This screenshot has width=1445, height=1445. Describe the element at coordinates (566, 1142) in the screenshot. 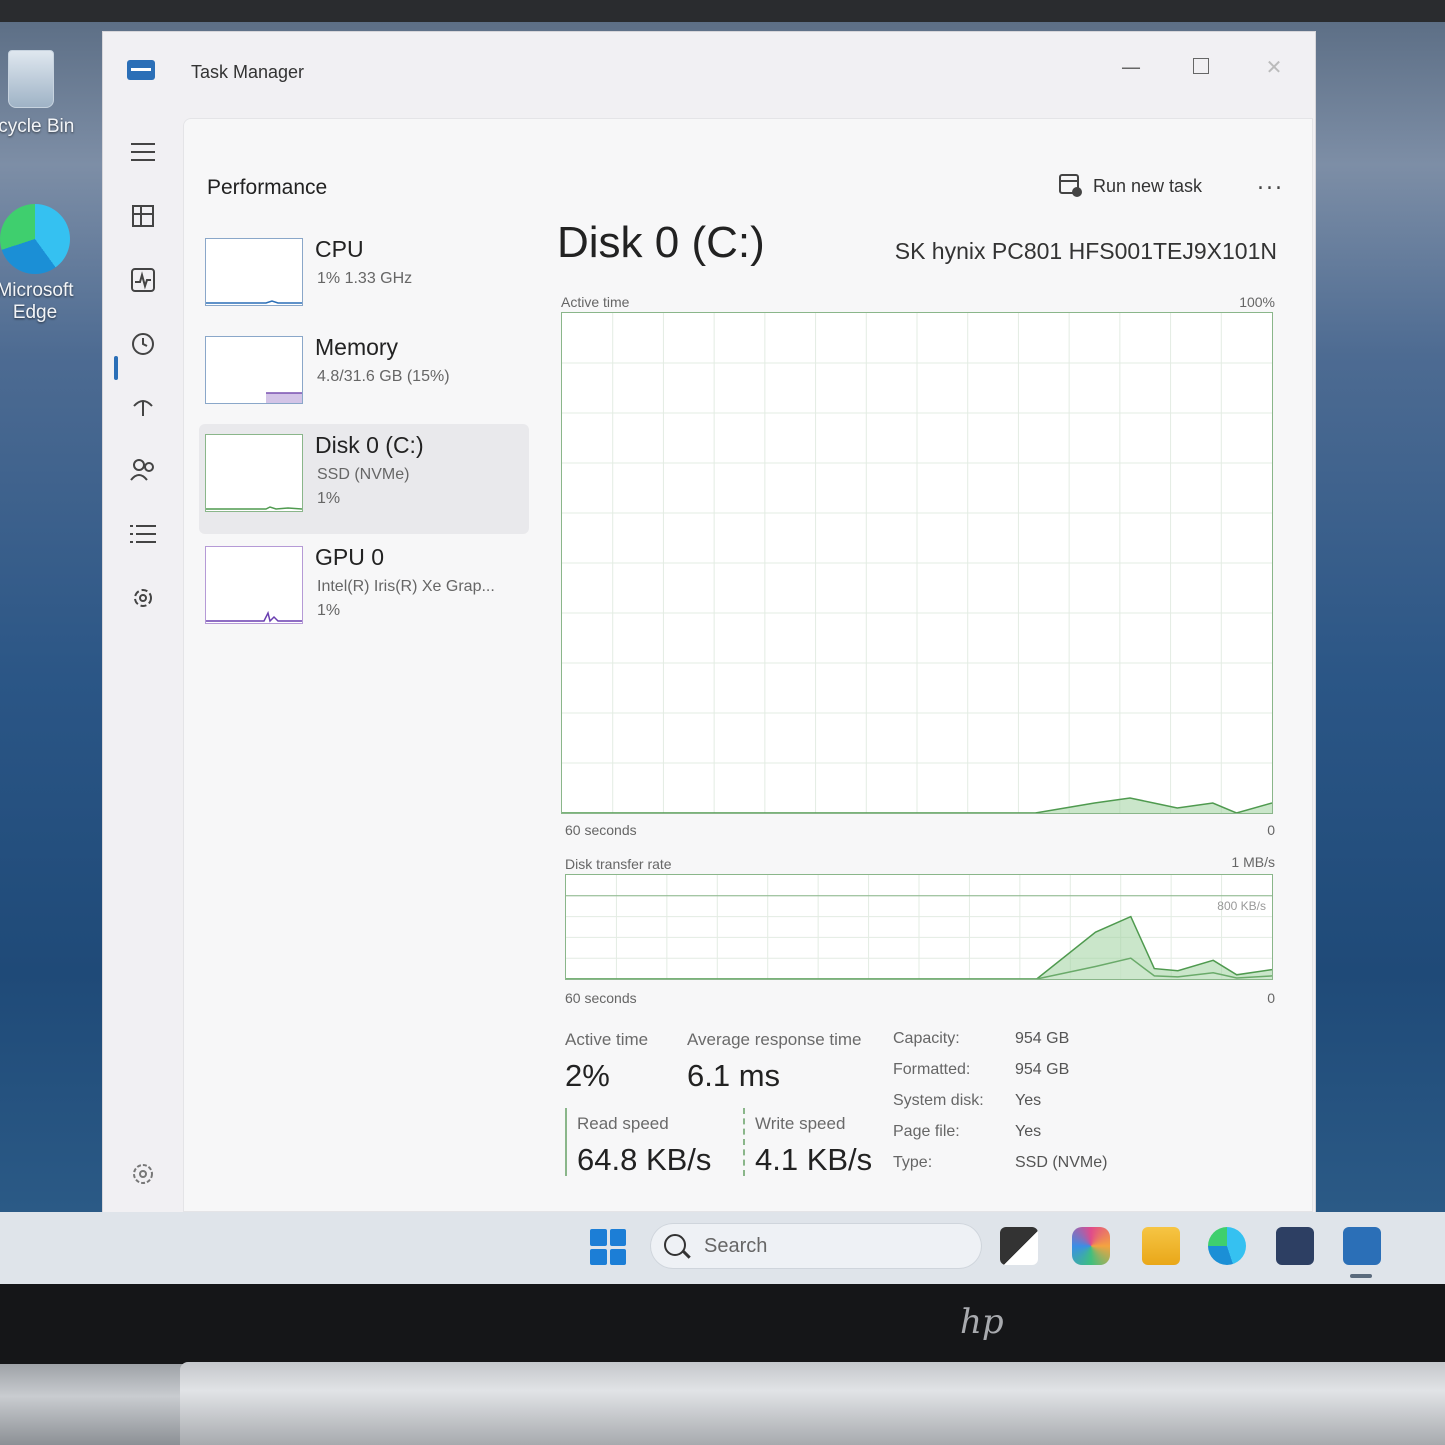

I see `read-speed-divider` at that location.